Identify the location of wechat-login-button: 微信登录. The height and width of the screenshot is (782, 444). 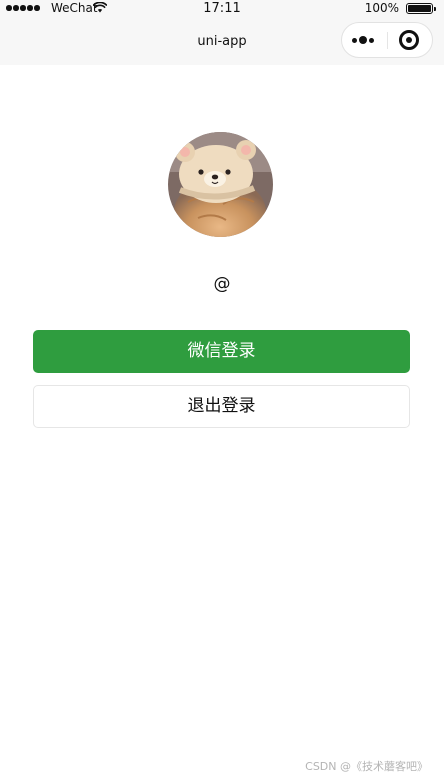
(221, 351).